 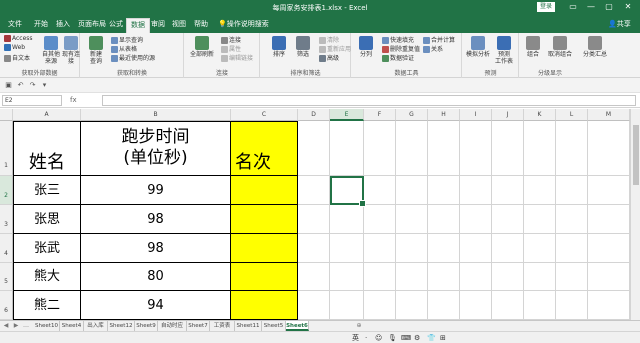 What do you see at coordinates (406, 337) in the screenshot?
I see `keyboard-icon: ⌨` at bounding box center [406, 337].